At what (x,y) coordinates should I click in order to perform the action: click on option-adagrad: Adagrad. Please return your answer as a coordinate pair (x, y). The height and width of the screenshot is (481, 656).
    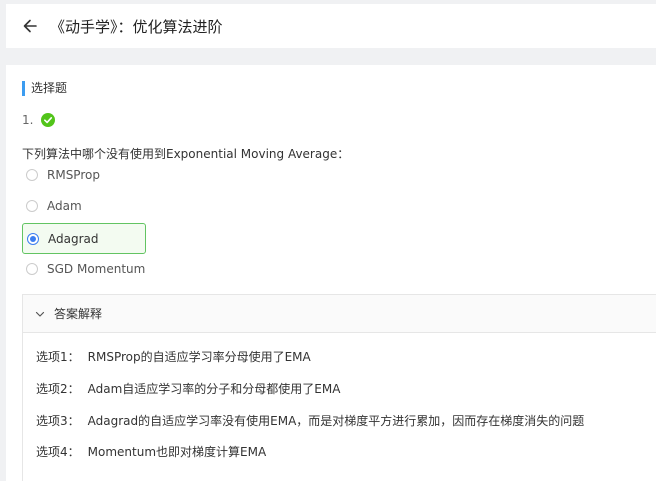
    Looking at the image, I should click on (84, 238).